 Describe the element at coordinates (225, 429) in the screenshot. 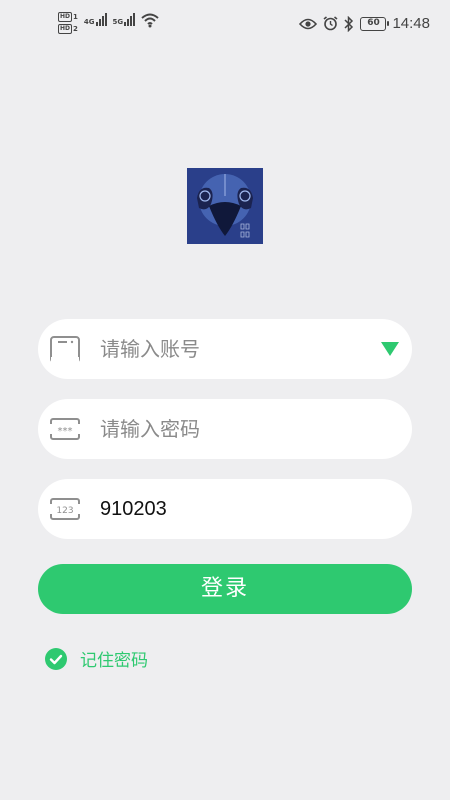

I see `password-field: *** 请输入密码` at that location.